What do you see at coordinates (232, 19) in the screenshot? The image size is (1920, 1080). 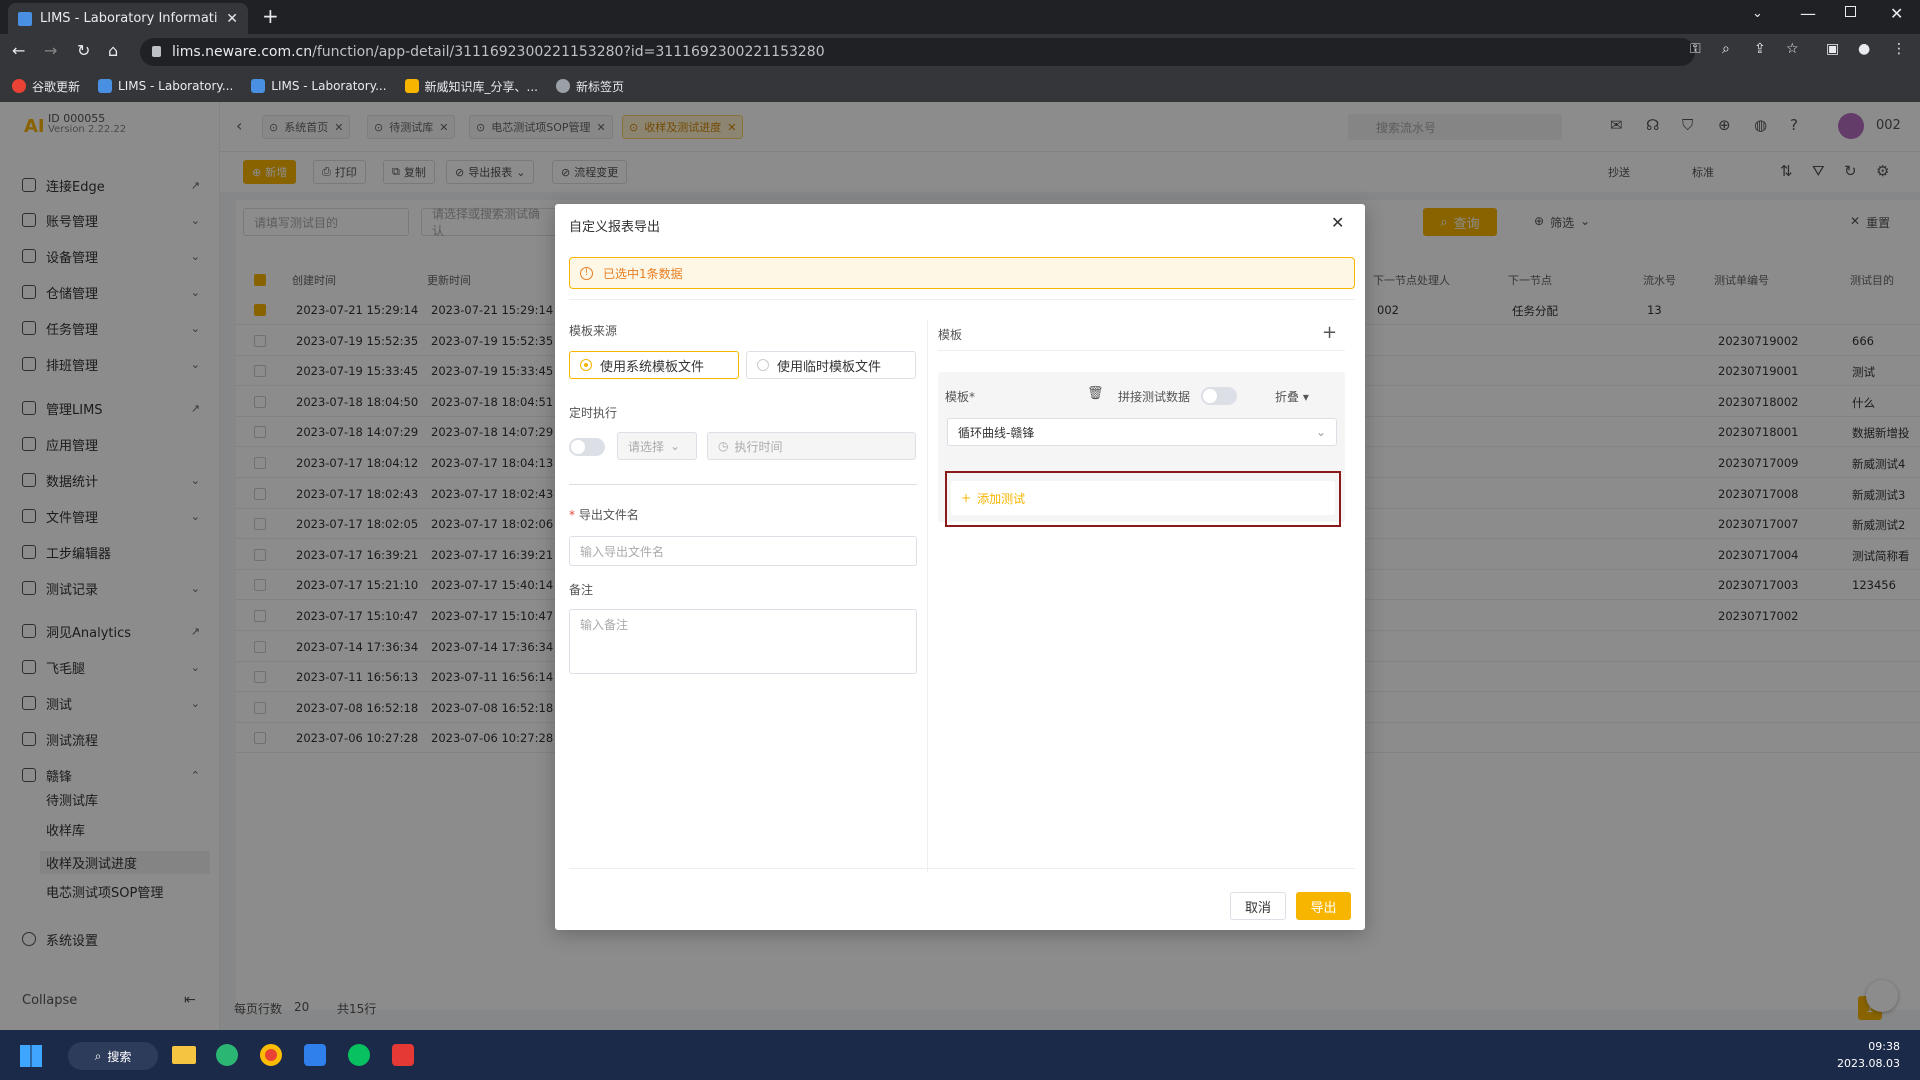 I see `close-tab-icon: ✕` at bounding box center [232, 19].